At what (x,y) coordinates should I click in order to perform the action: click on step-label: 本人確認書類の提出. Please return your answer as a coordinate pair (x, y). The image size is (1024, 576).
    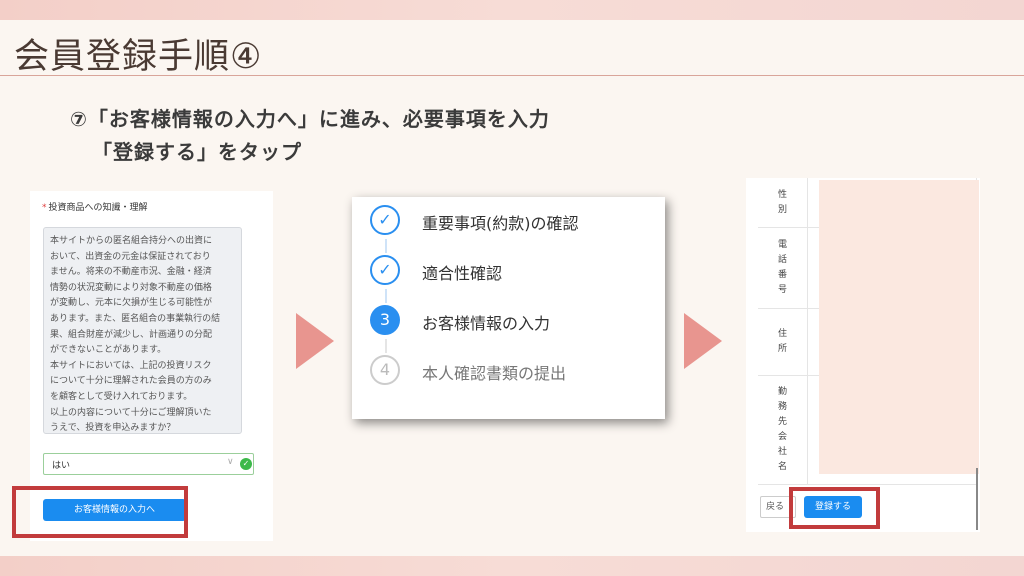
    Looking at the image, I should click on (494, 373).